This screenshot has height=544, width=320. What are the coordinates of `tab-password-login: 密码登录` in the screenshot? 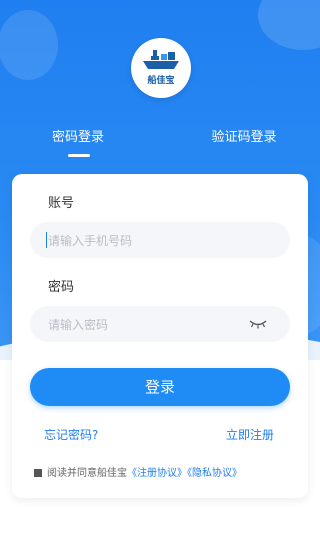 It's located at (78, 142).